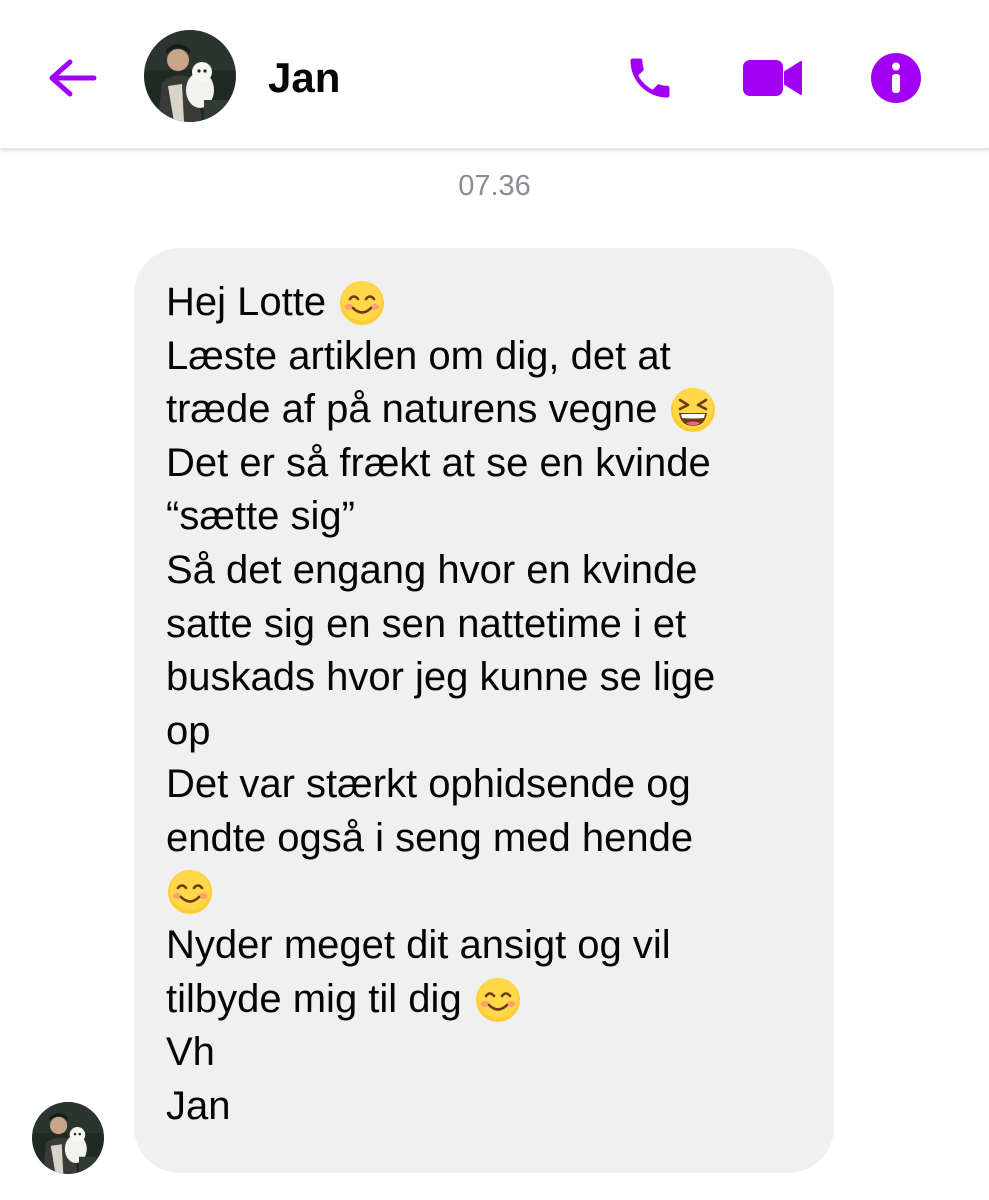 The image size is (989, 1200). Describe the element at coordinates (426, 623) in the screenshot. I see `message-line-text: satte sig en sen nattetime i et` at that location.